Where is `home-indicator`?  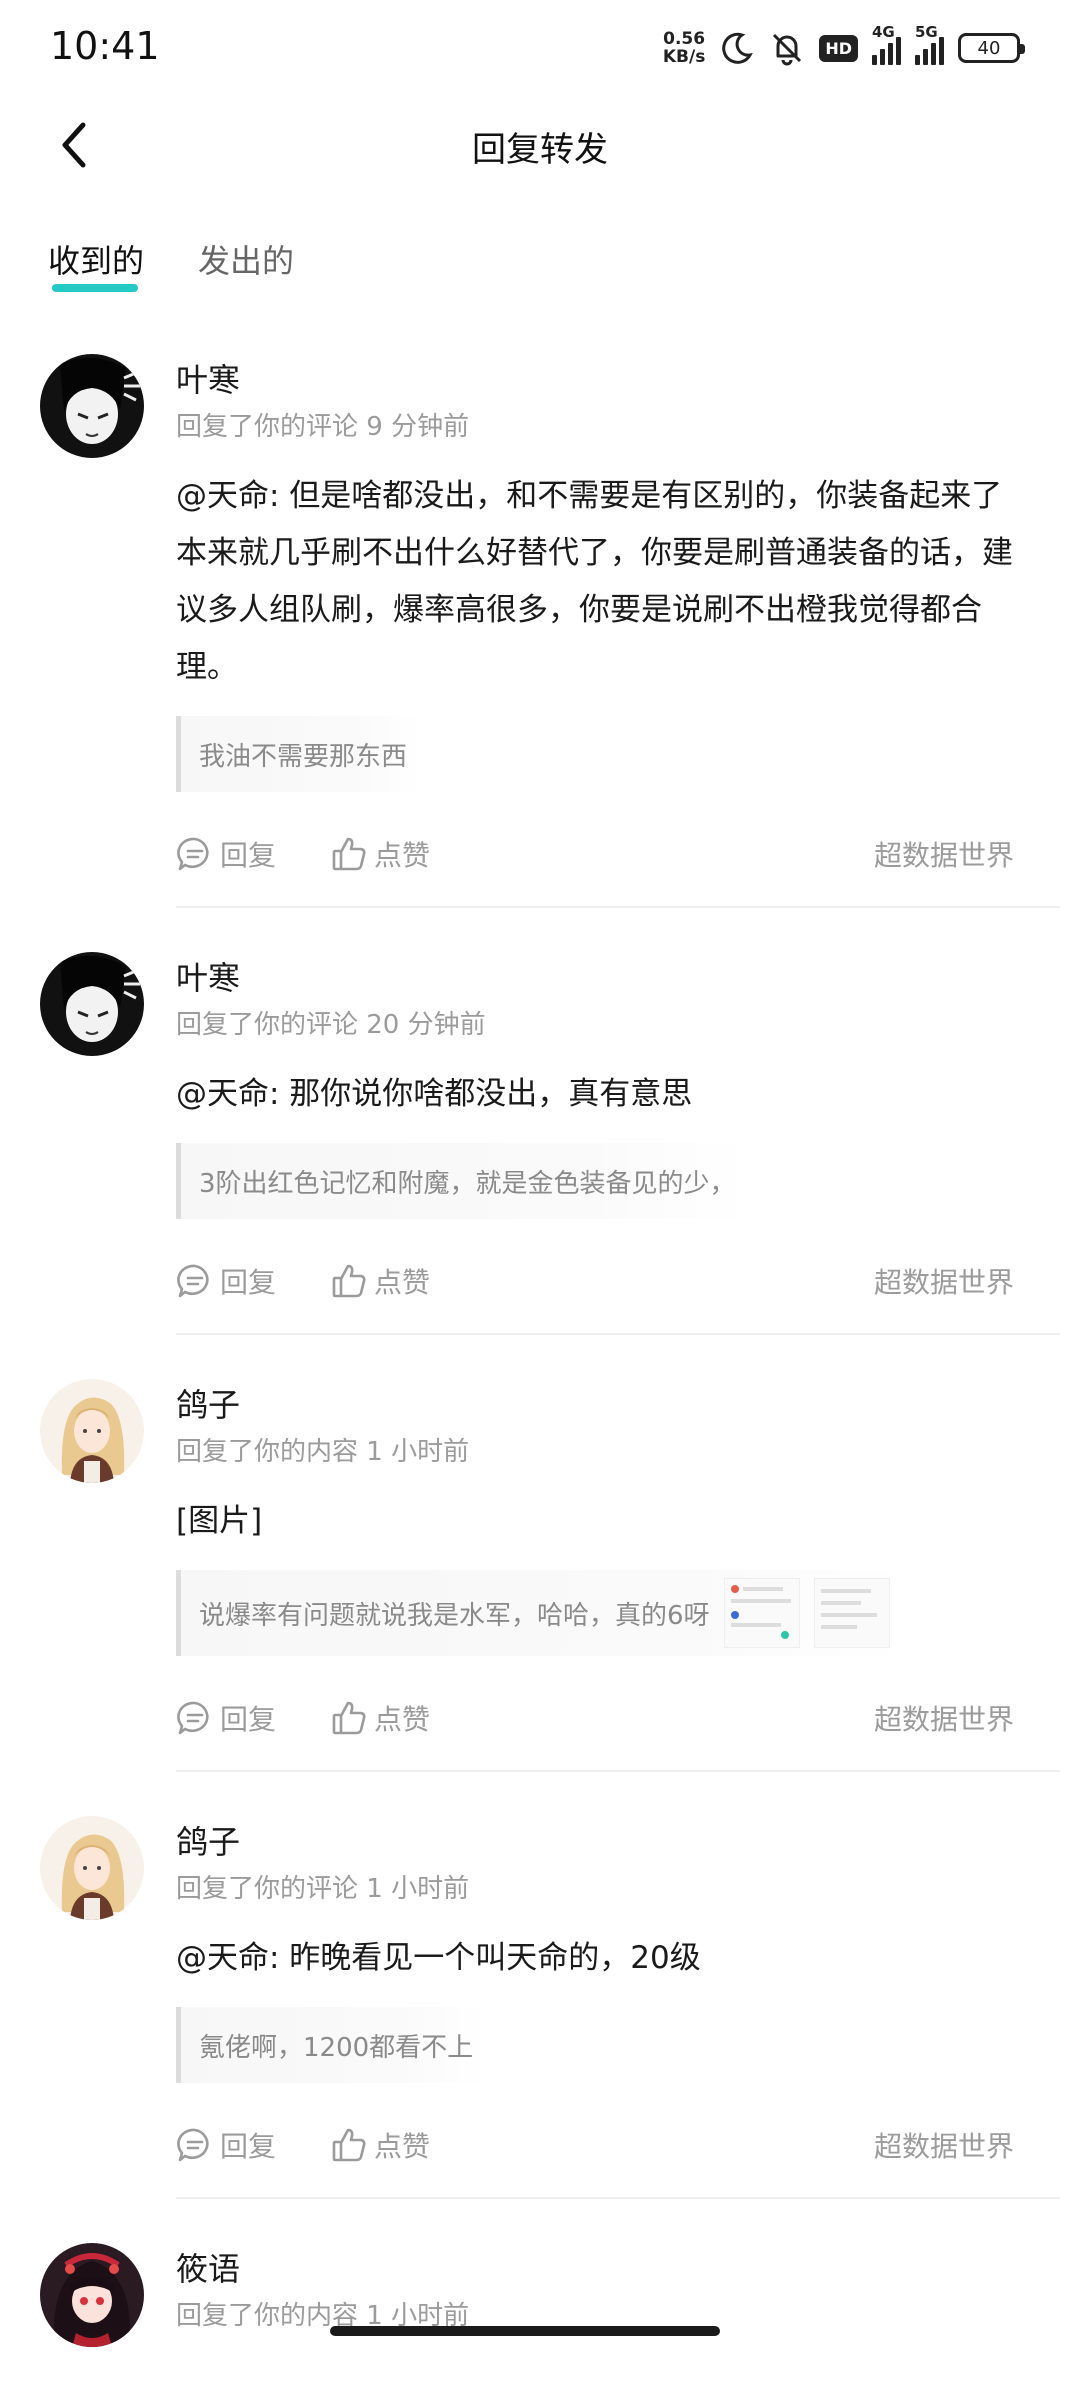 home-indicator is located at coordinates (525, 2331).